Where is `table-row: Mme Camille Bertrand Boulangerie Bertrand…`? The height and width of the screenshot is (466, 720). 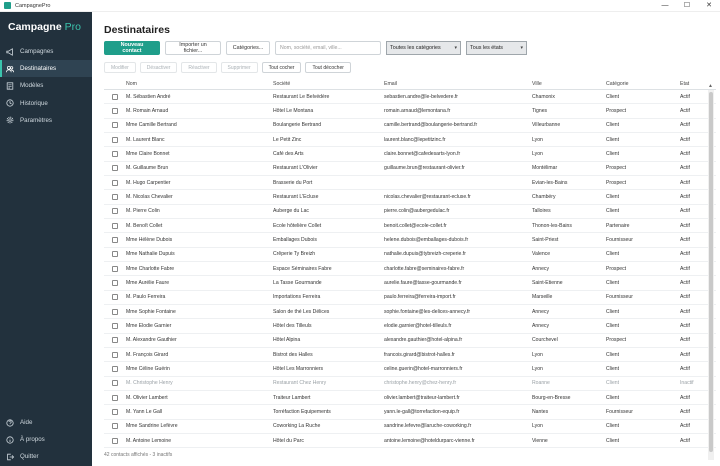 table-row: Mme Camille Bertrand Boulangerie Bertrand… is located at coordinates (410, 126).